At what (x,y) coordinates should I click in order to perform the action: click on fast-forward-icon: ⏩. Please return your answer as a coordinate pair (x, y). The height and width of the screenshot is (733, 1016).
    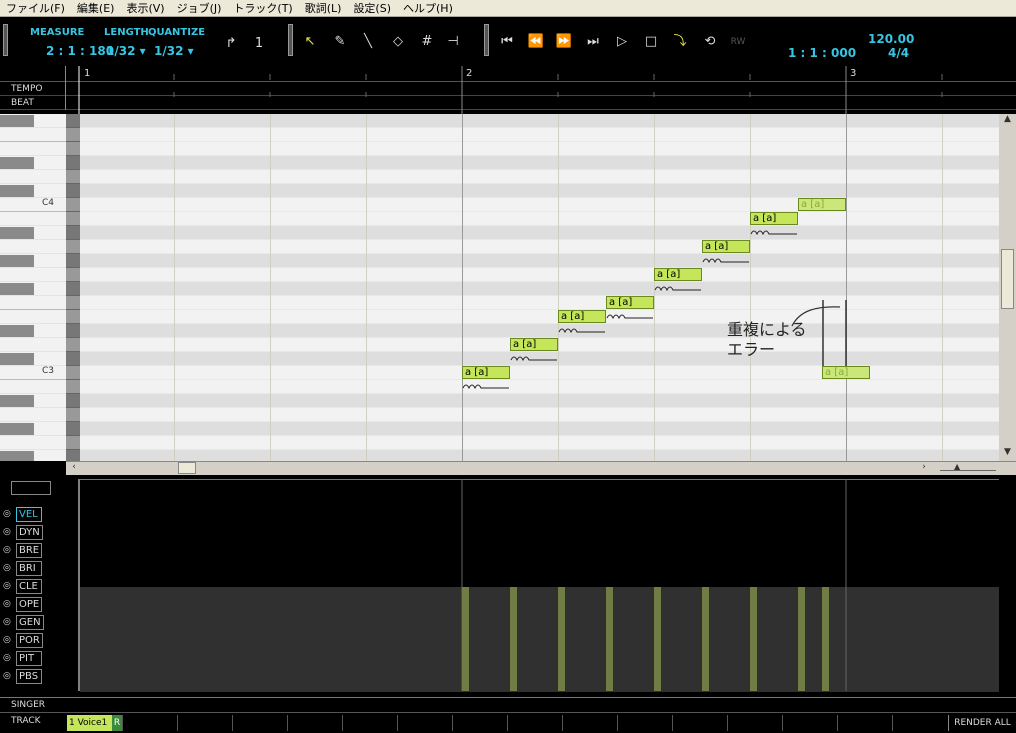
    Looking at the image, I should click on (564, 42).